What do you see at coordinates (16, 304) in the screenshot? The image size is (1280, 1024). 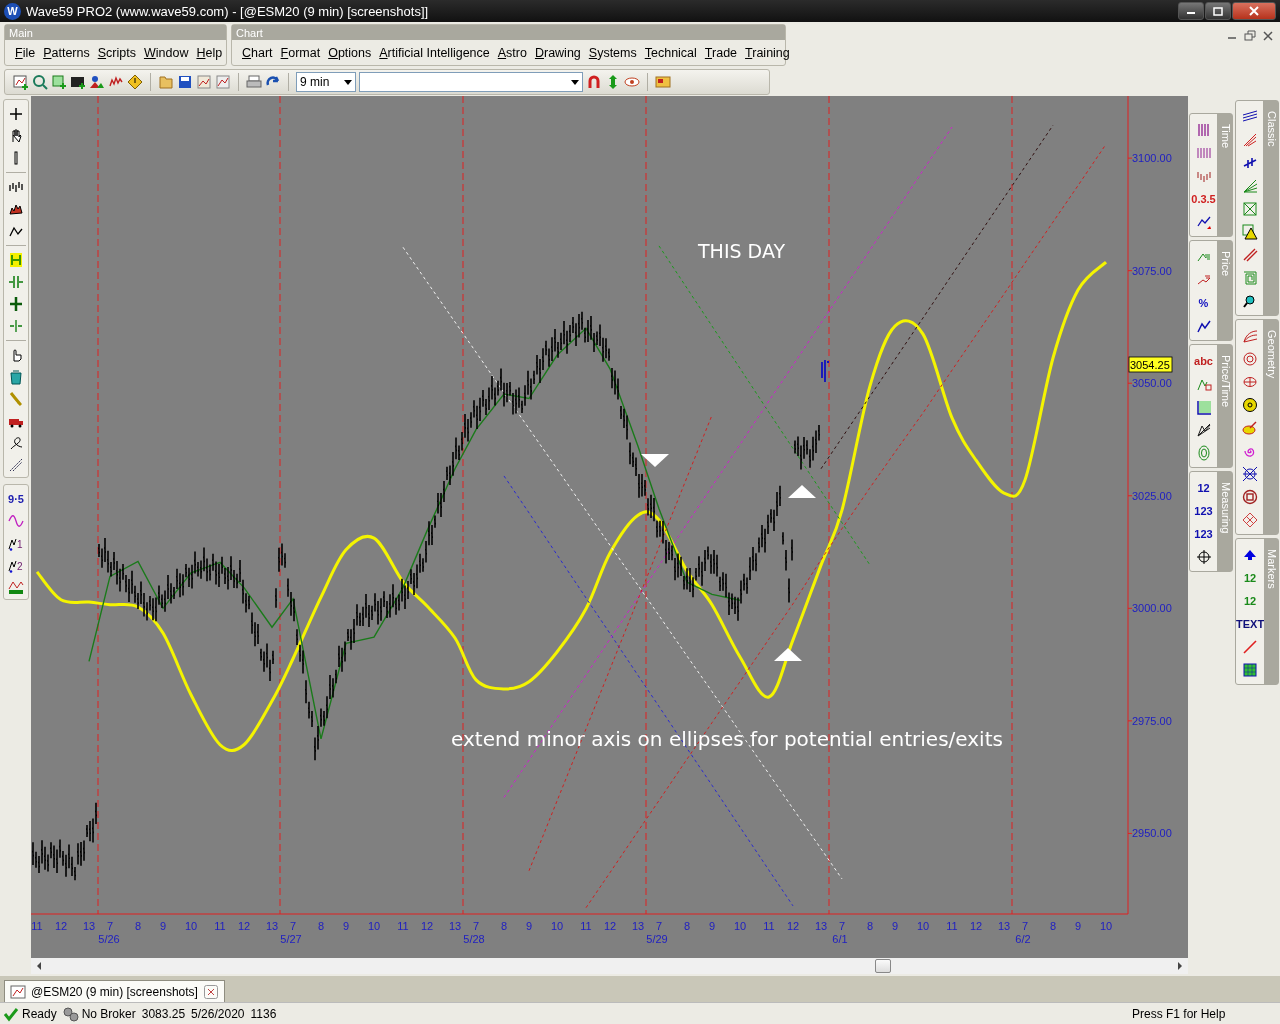 I see `move-arrows-icon` at bounding box center [16, 304].